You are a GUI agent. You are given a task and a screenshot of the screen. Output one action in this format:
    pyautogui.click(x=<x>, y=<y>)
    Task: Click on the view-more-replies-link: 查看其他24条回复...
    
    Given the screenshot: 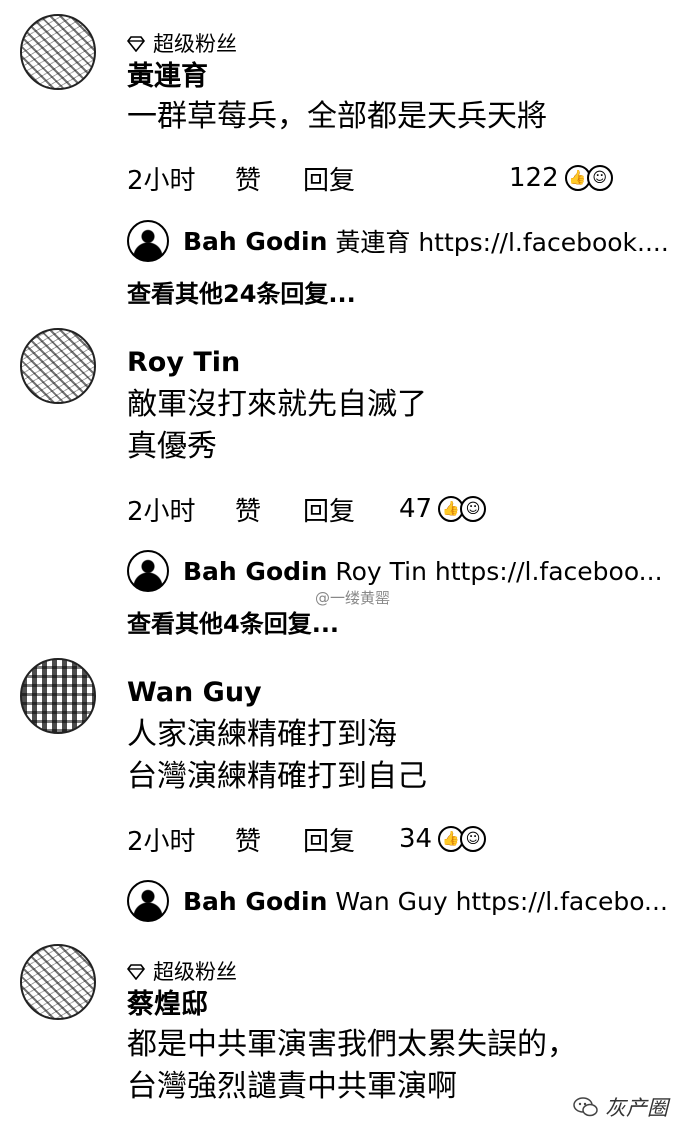 What is the action you would take?
    pyautogui.click(x=241, y=294)
    